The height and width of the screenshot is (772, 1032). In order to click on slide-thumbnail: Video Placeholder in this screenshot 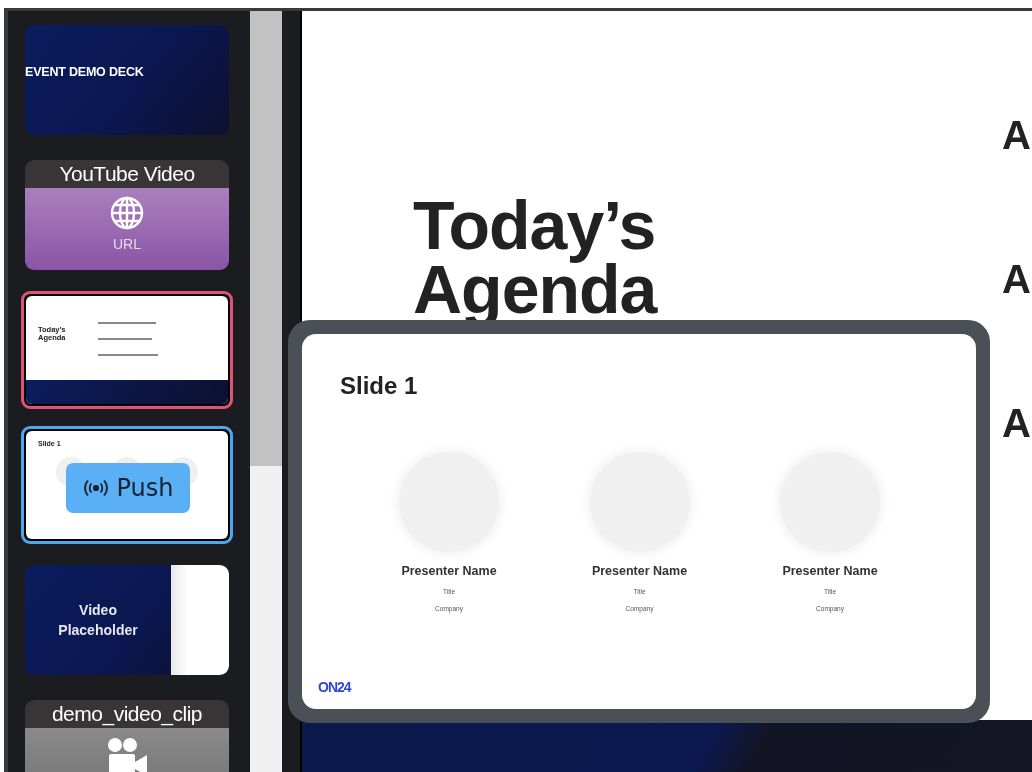, I will do `click(127, 620)`.